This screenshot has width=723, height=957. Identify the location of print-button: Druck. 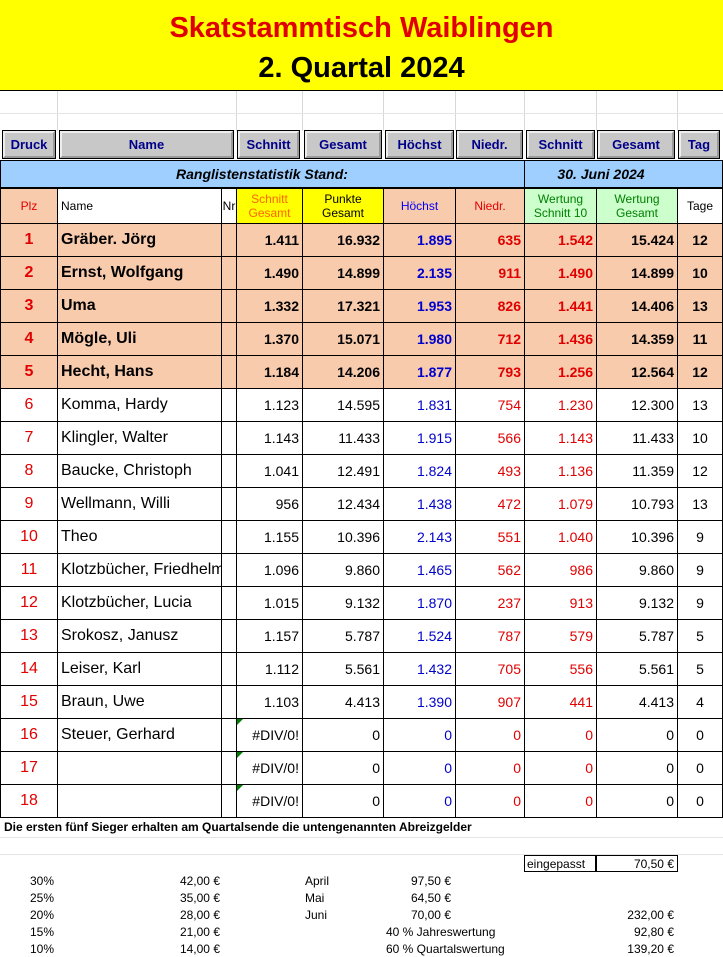
(29, 144).